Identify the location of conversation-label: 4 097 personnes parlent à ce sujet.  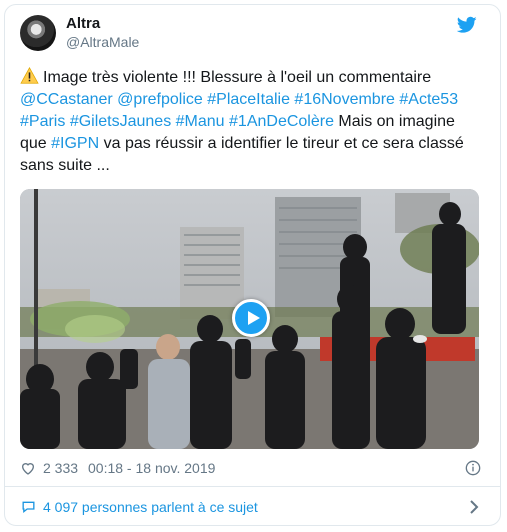
(150, 507).